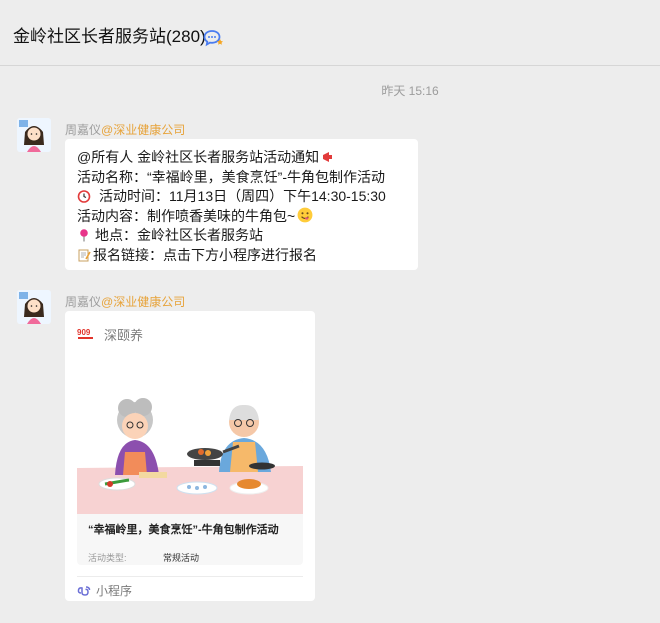  What do you see at coordinates (84, 591) in the screenshot?
I see `mini-program-icon` at bounding box center [84, 591].